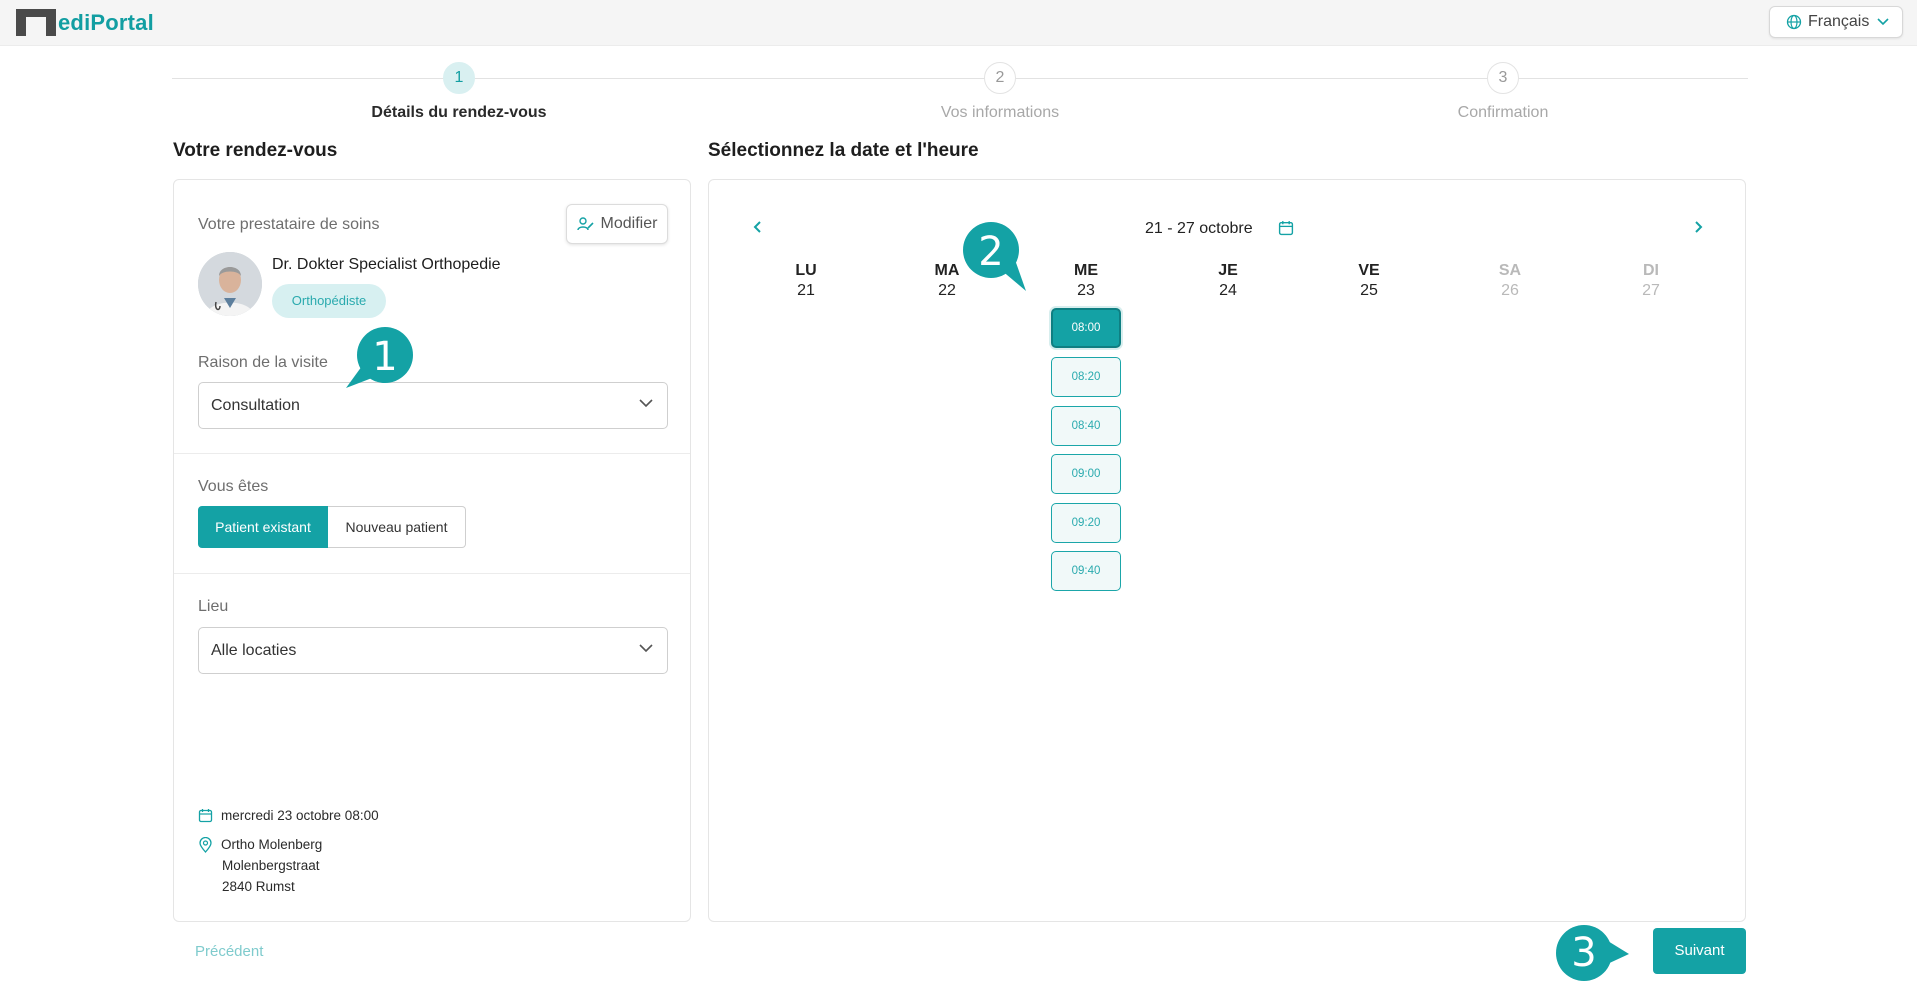  What do you see at coordinates (1651, 270) in the screenshot?
I see `day-name: DI` at bounding box center [1651, 270].